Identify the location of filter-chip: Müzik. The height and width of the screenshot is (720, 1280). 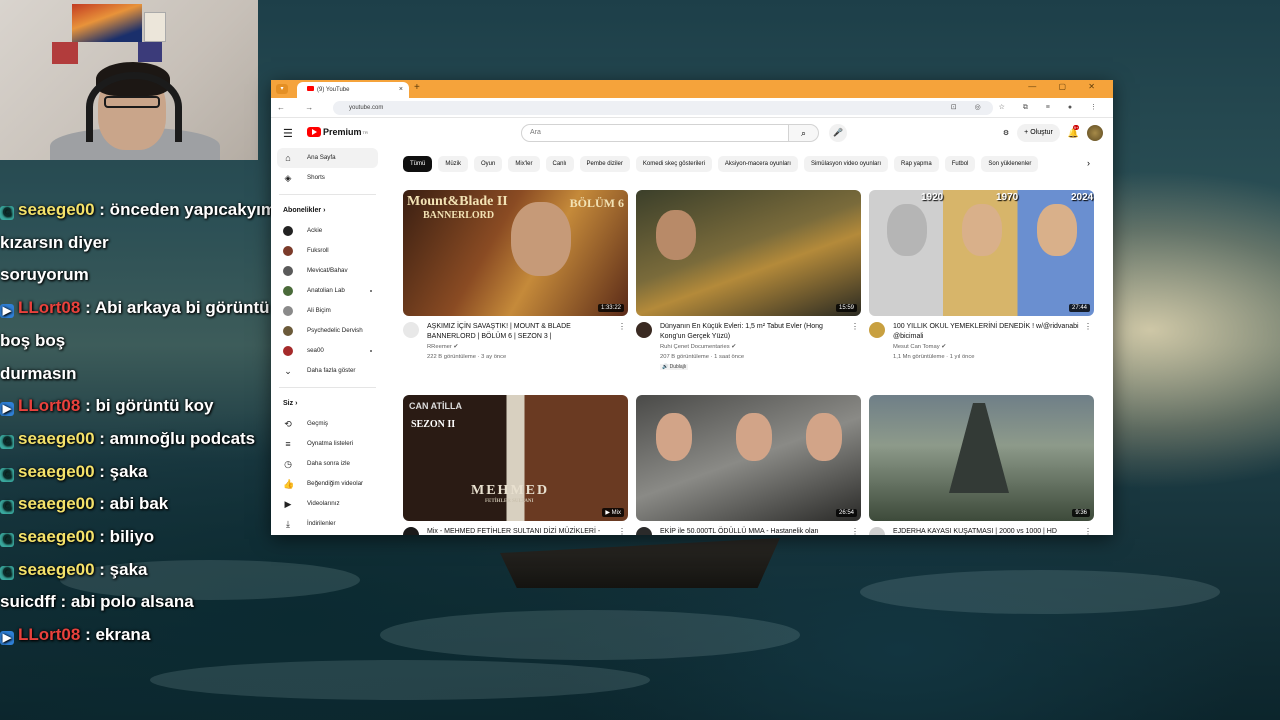
(453, 164).